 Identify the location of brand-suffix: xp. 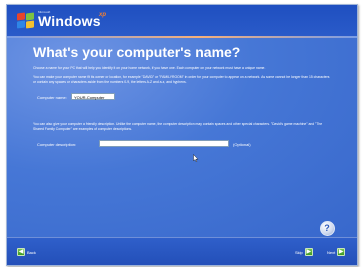
(103, 15).